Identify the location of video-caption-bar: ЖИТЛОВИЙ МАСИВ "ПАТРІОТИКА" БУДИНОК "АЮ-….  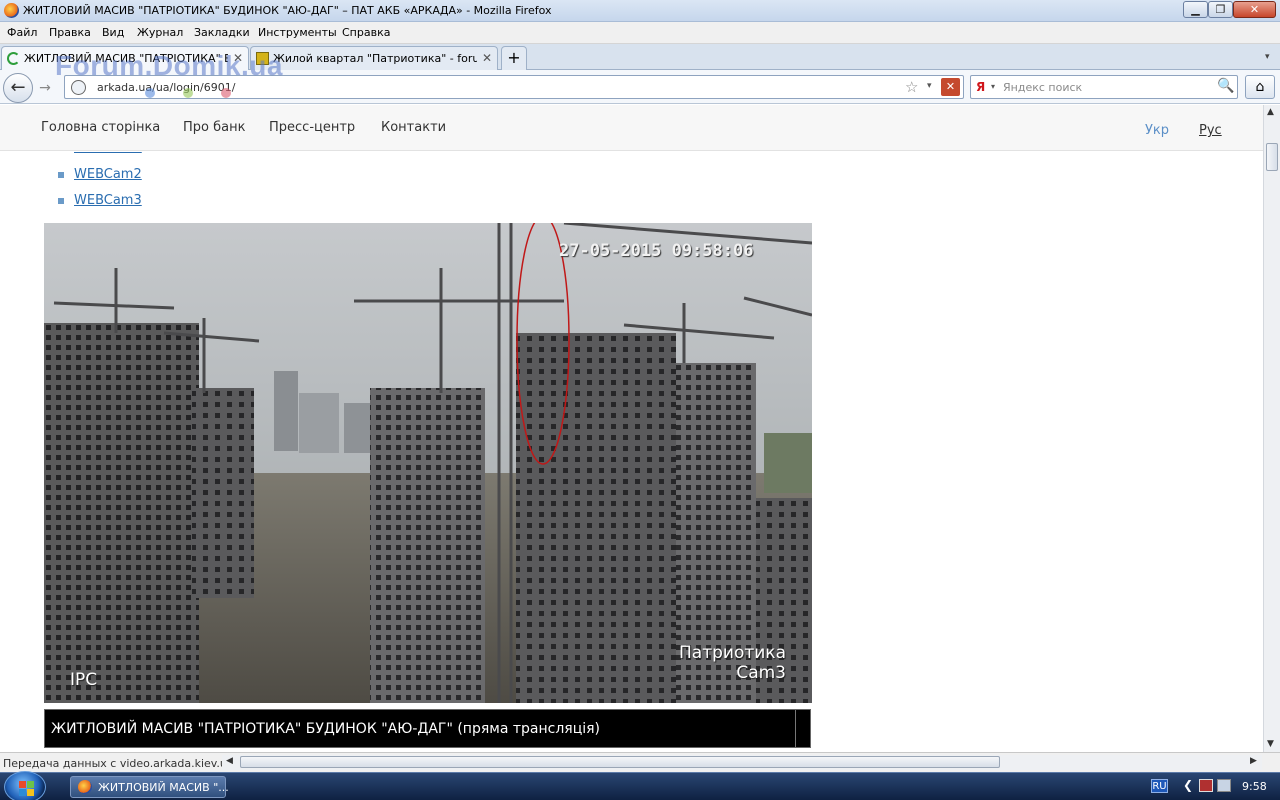
(427, 728).